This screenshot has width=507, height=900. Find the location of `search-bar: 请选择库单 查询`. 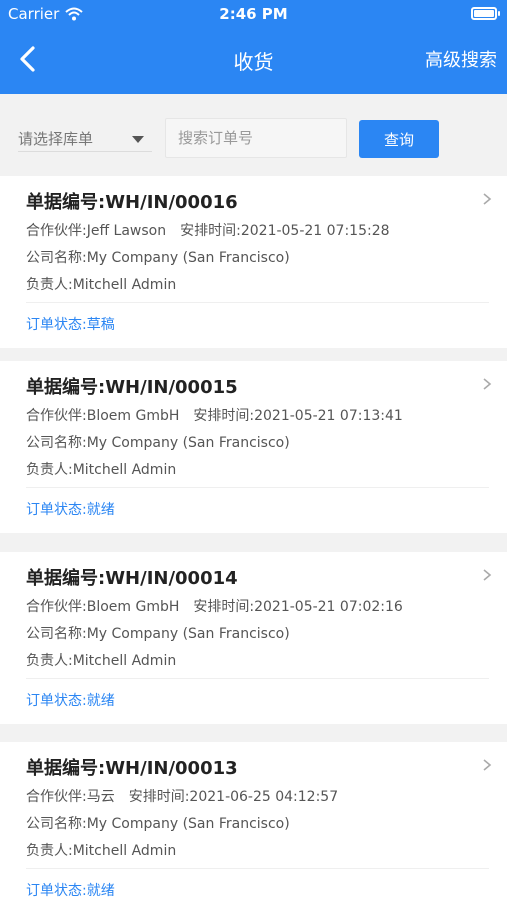

search-bar: 请选择库单 查询 is located at coordinates (253, 135).